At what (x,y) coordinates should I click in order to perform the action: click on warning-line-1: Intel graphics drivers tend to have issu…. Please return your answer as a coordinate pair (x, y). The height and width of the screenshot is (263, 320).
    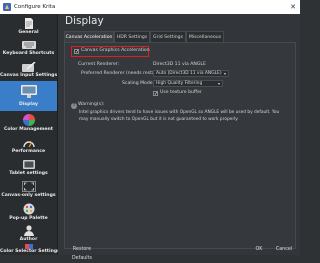
    Looking at the image, I should click on (179, 112).